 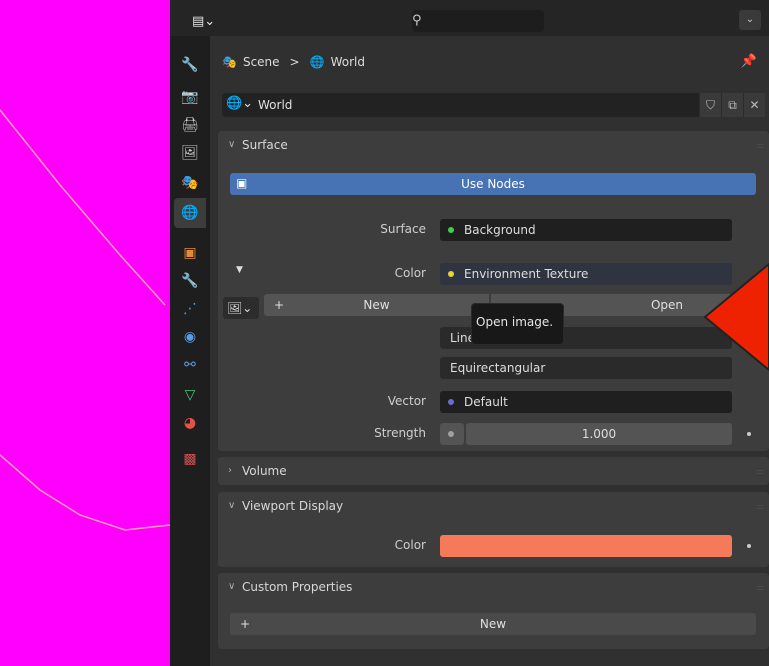 What do you see at coordinates (451, 230) in the screenshot?
I see `shader-socket-dot` at bounding box center [451, 230].